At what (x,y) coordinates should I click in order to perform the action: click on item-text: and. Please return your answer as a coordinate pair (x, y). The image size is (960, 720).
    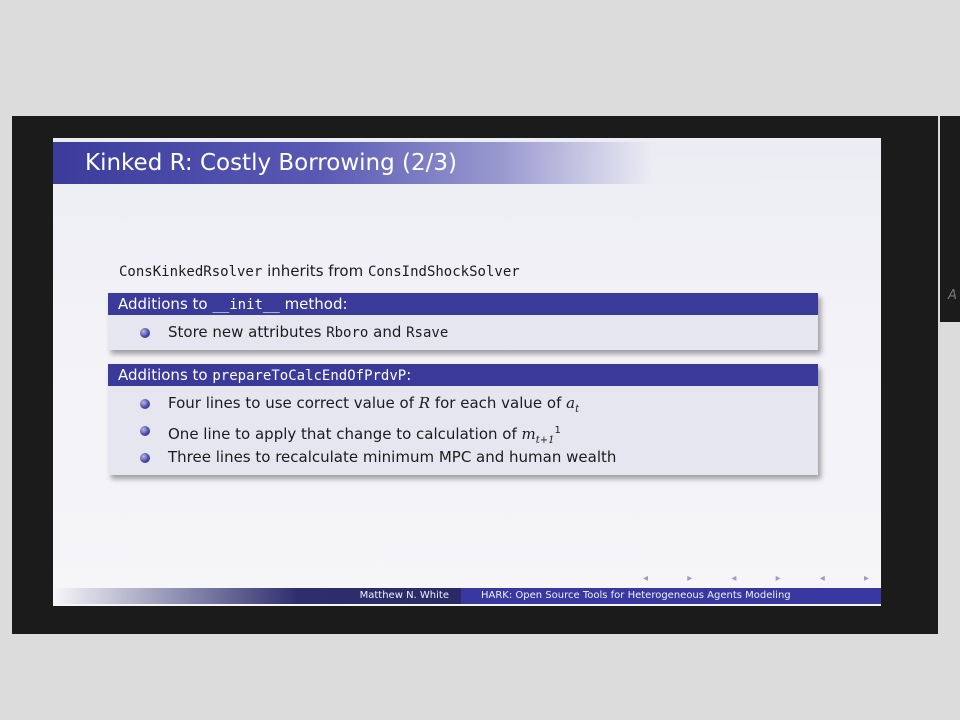
    Looking at the image, I should click on (387, 332).